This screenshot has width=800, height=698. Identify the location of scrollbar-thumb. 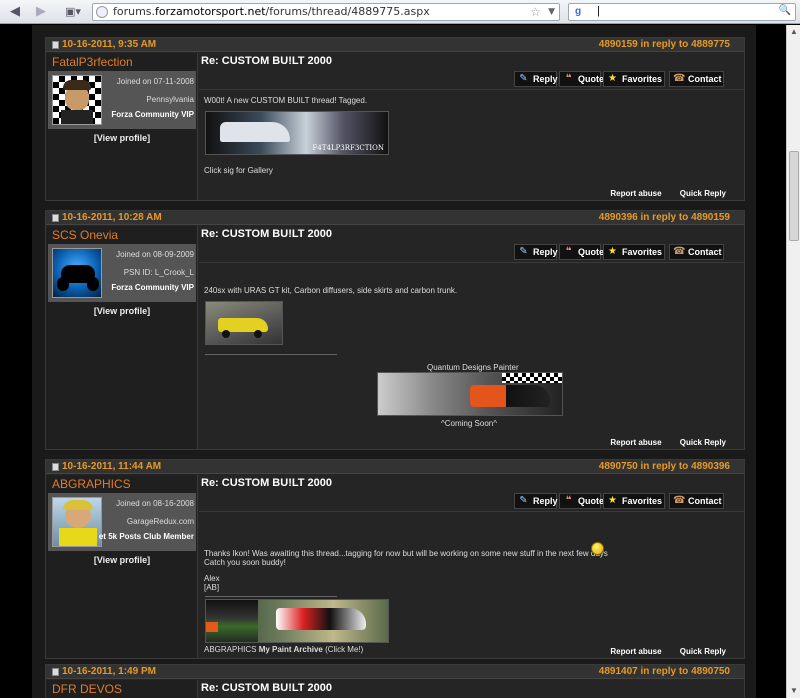
(794, 196).